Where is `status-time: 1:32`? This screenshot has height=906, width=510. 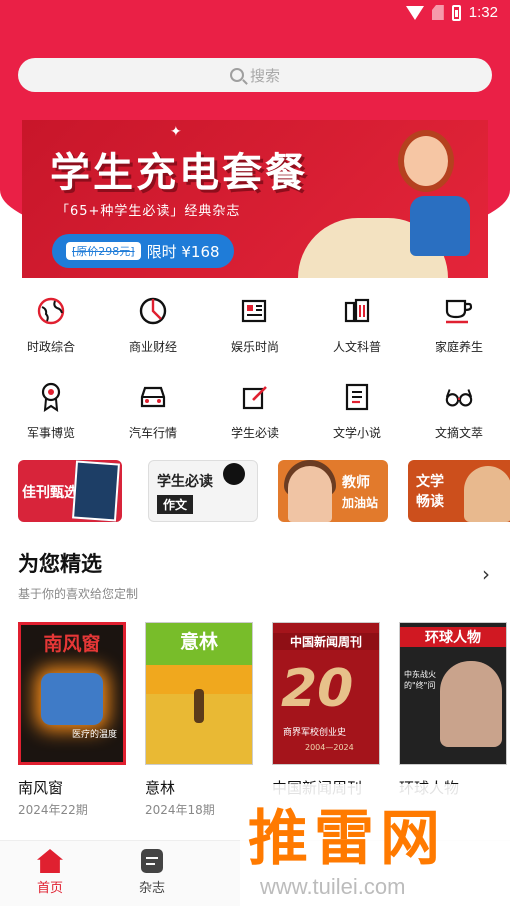 status-time: 1:32 is located at coordinates (483, 12).